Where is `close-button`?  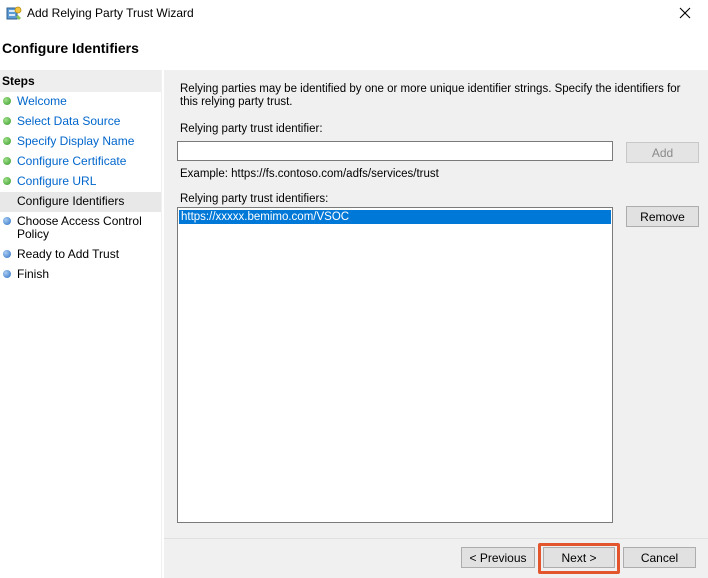
close-button is located at coordinates (685, 14).